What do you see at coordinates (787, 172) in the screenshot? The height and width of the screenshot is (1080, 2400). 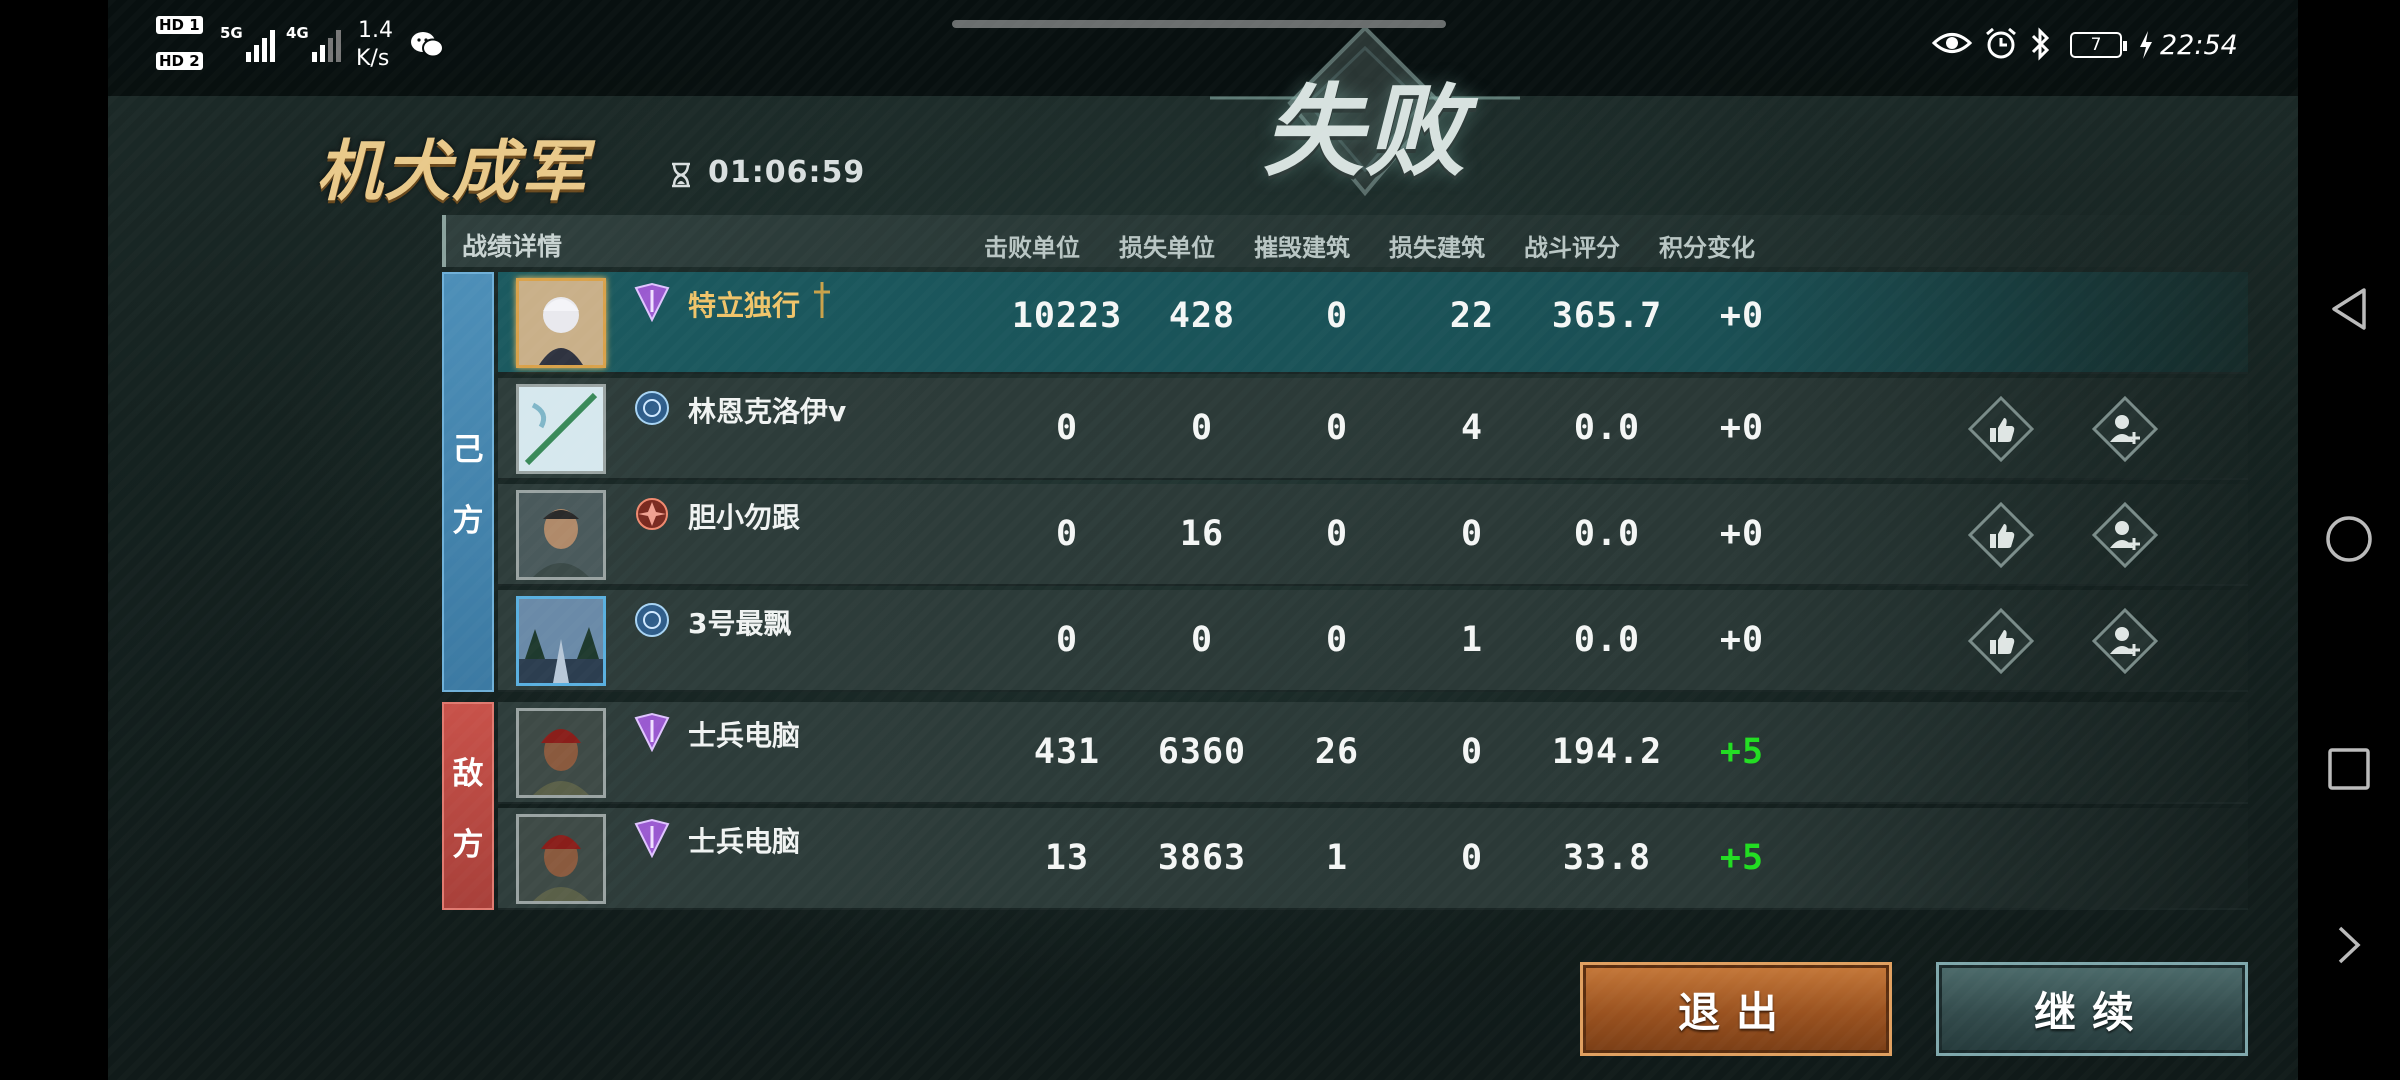 I see `match-timer: 01:06:59` at bounding box center [787, 172].